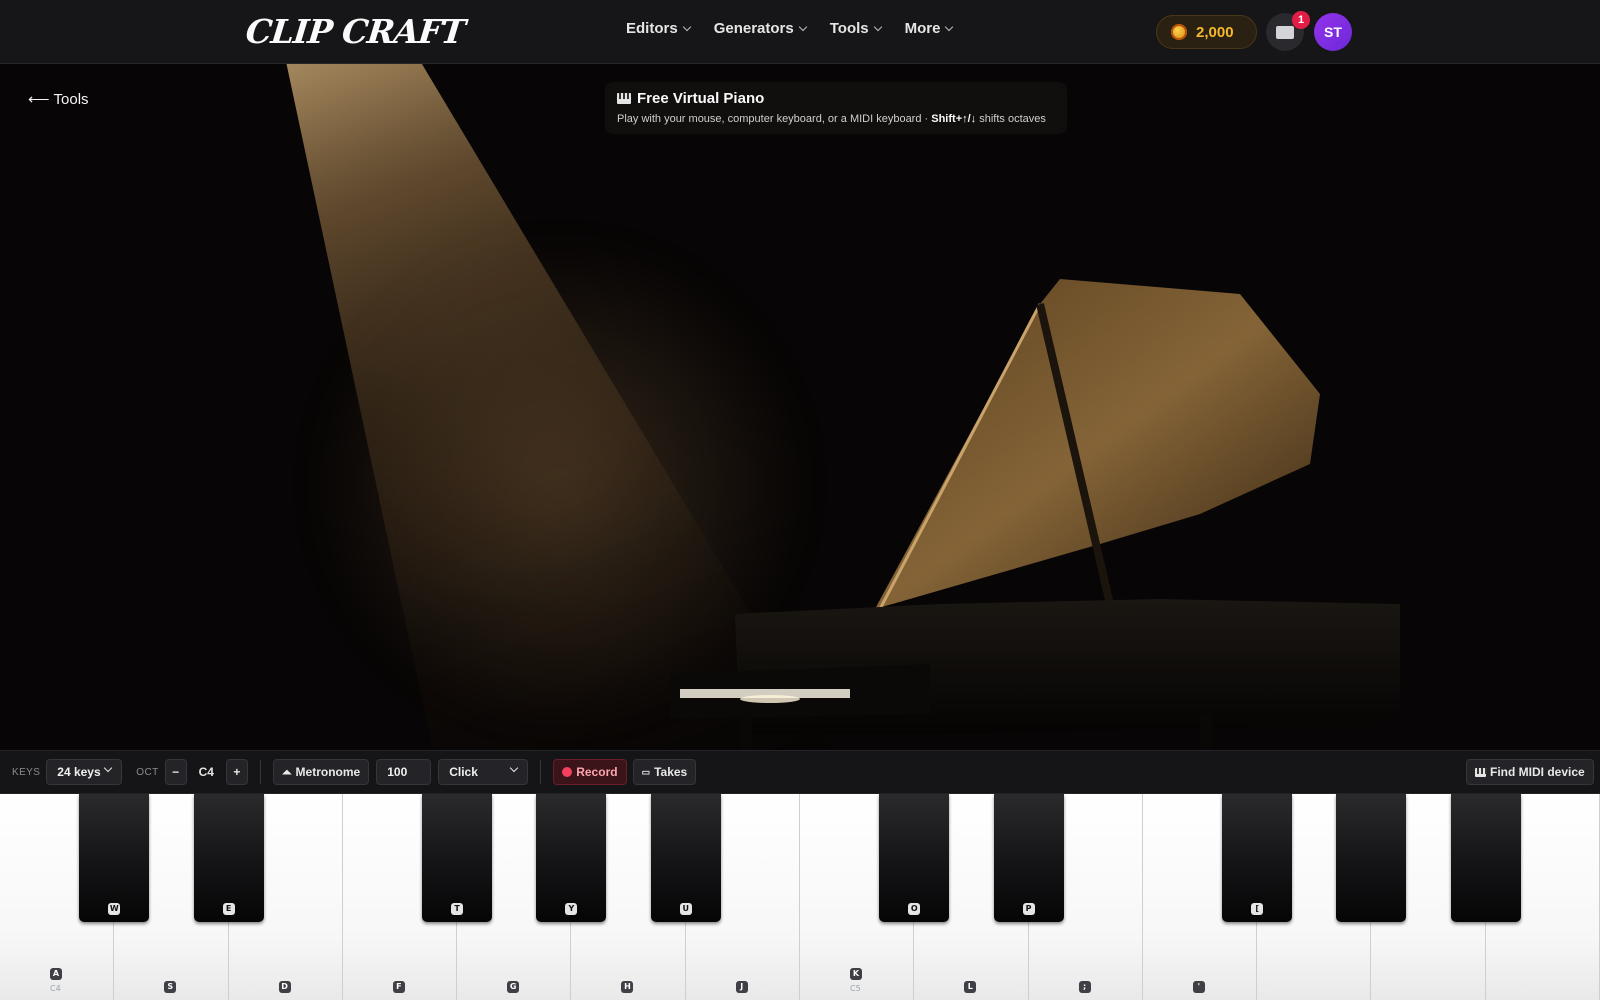 This screenshot has width=1600, height=1000. What do you see at coordinates (114, 909) in the screenshot?
I see `key-shortcut-label: W` at bounding box center [114, 909].